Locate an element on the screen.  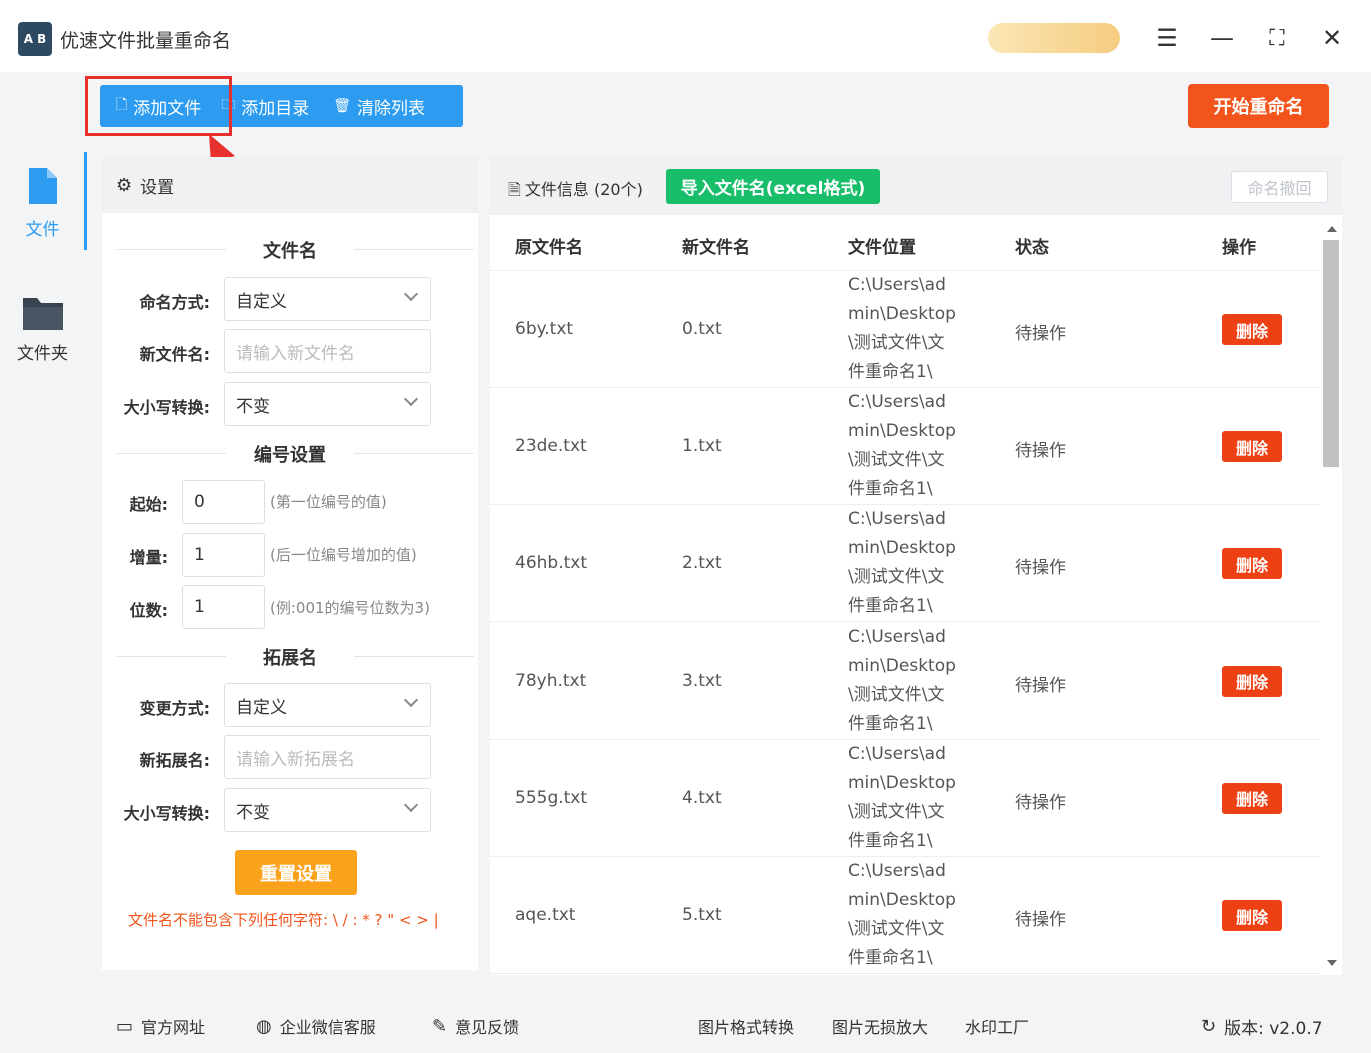
menu-icon: ☰ is located at coordinates (1167, 38).